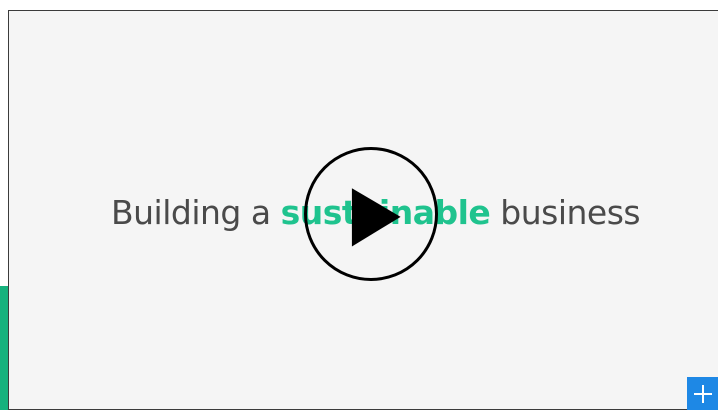 This screenshot has width=718, height=410. I want to click on headline-text-end: business, so click(565, 212).